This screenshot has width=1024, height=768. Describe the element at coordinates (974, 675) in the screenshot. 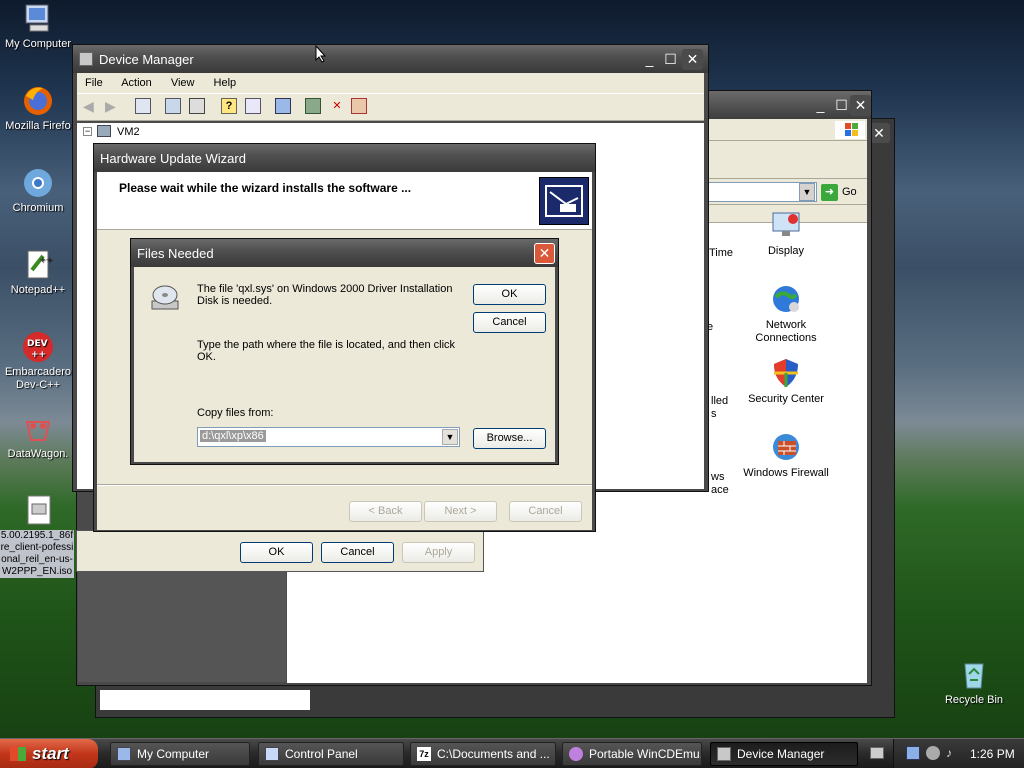

I see `recycle-bin-icon` at that location.